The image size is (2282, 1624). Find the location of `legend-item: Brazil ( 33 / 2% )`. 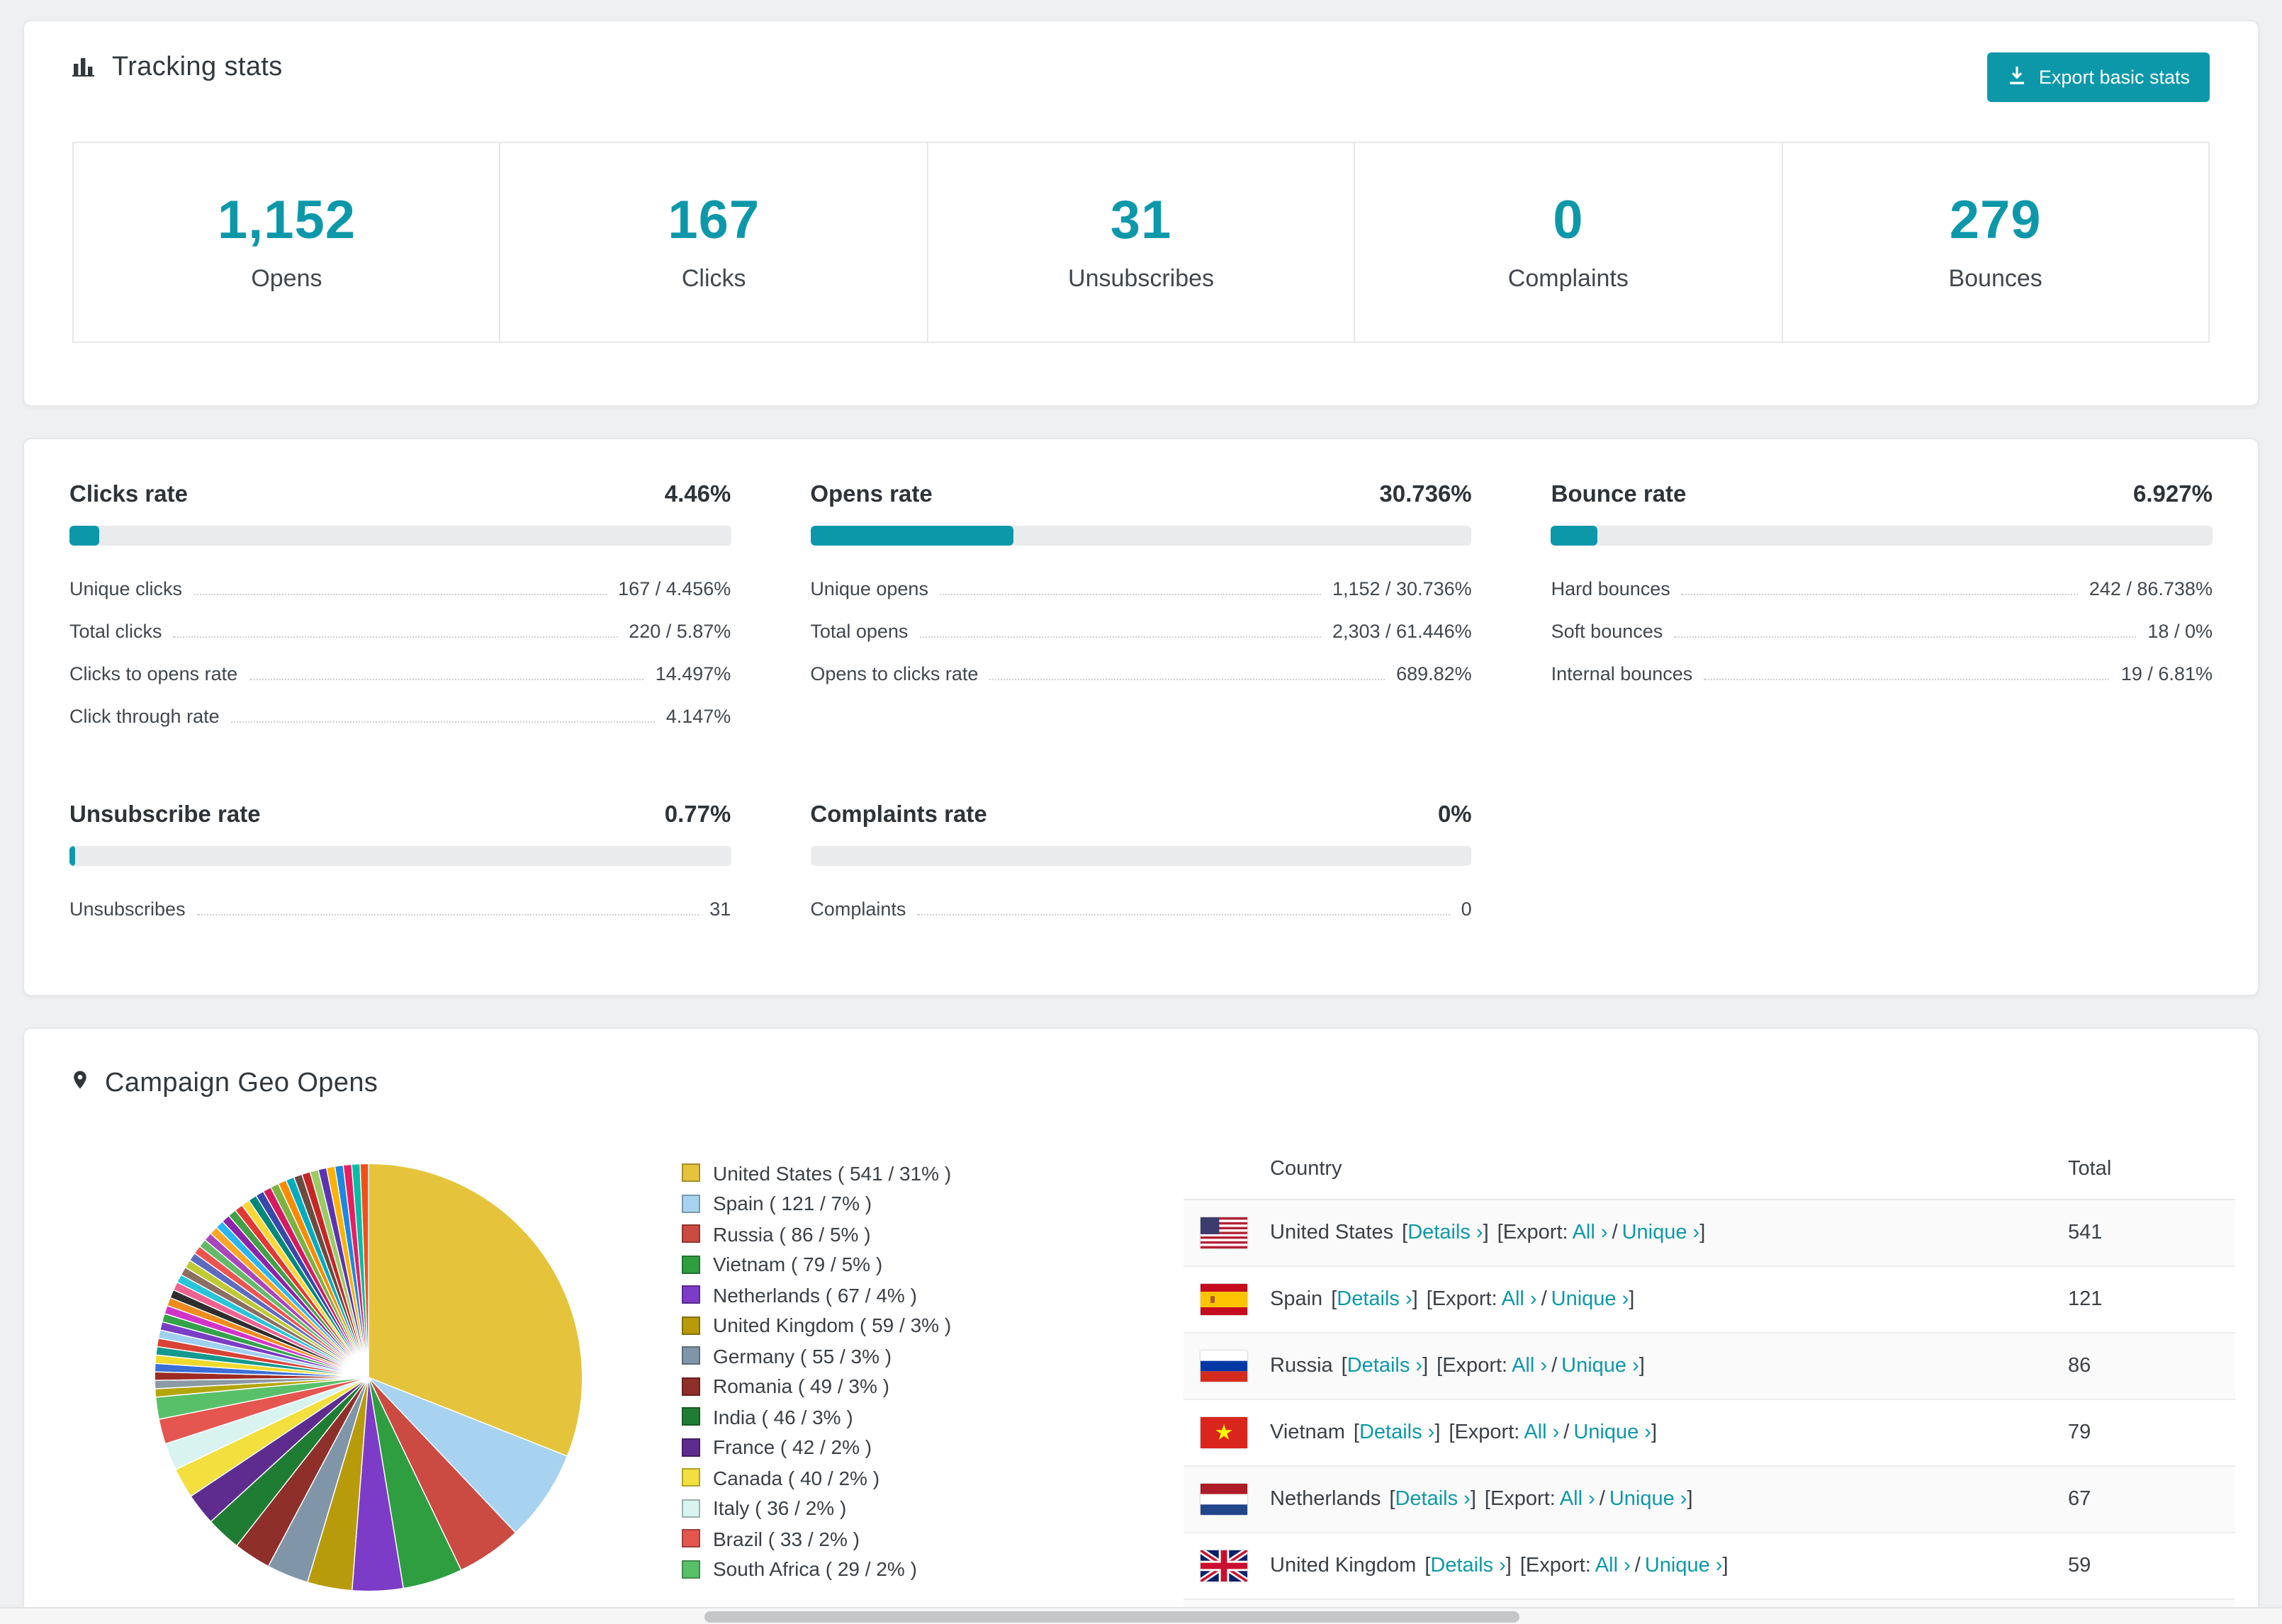

legend-item: Brazil ( 33 / 2% ) is located at coordinates (891, 1539).